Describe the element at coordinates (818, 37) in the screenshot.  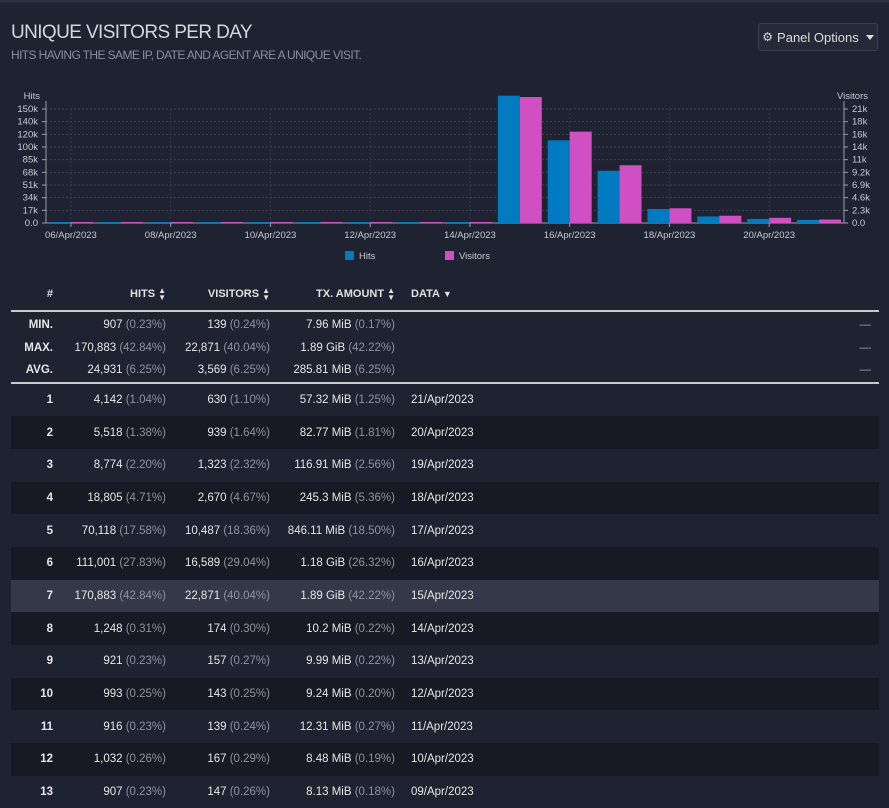
I see `panel-options-button: ⚙ Panel Options` at that location.